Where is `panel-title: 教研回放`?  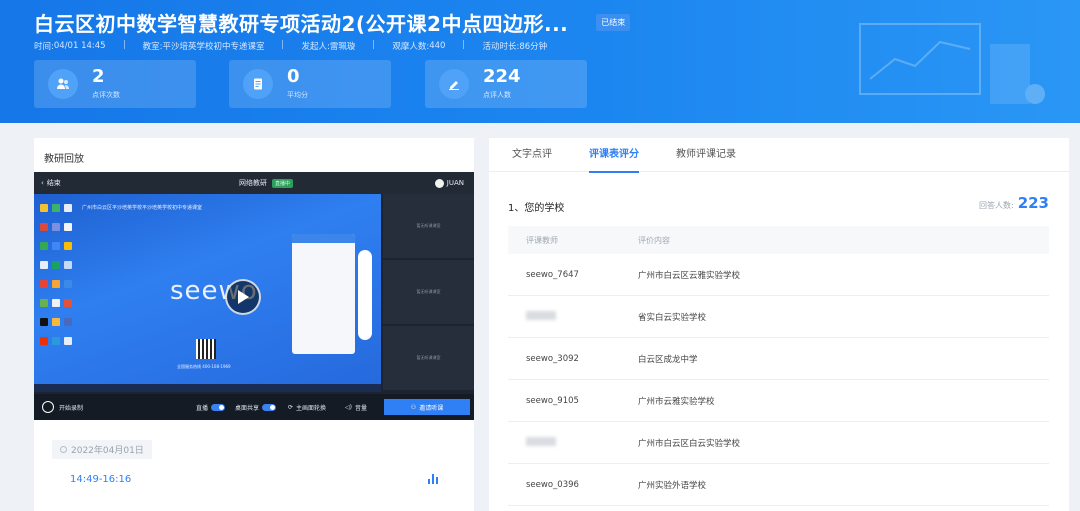 panel-title: 教研回放 is located at coordinates (64, 159).